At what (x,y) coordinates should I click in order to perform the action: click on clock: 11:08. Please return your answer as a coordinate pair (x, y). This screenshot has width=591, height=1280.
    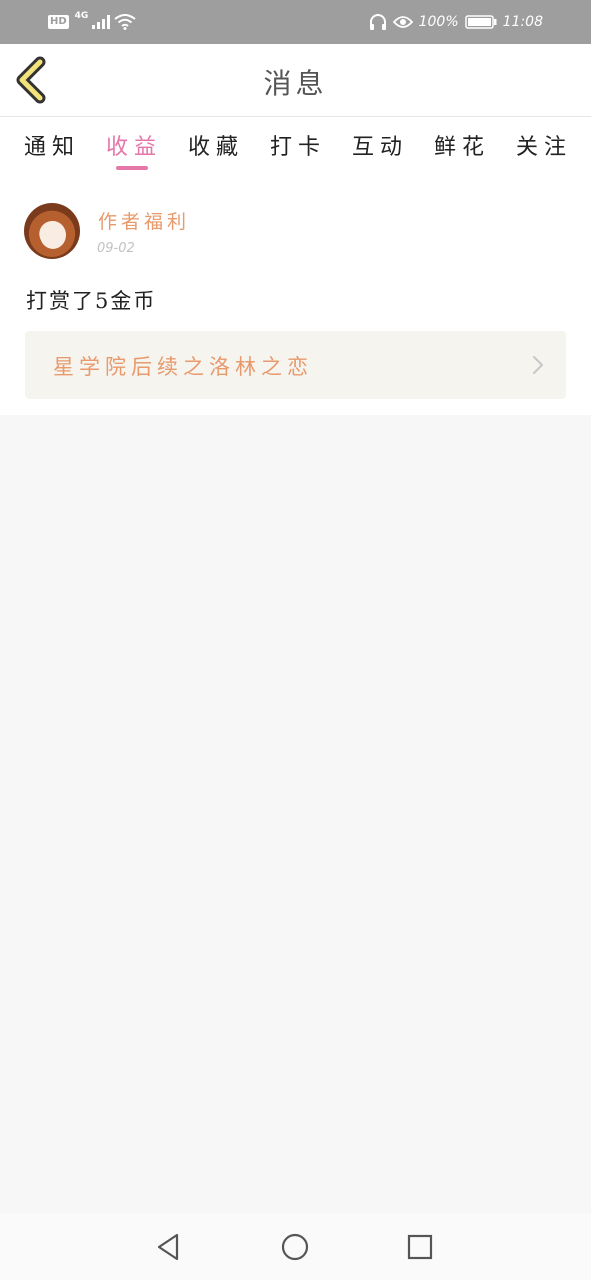
    Looking at the image, I should click on (522, 22).